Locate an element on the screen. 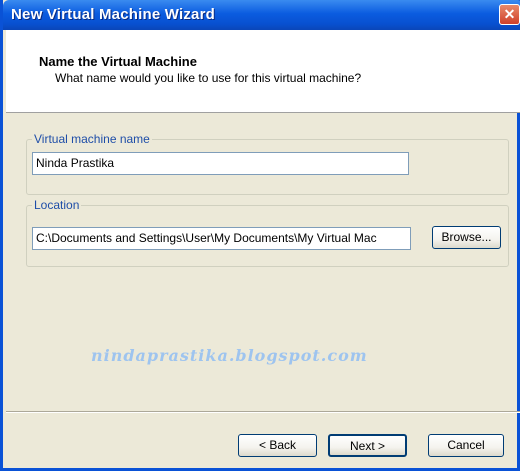 This screenshot has width=520, height=471. window-title: New Virtual Machine Wizard is located at coordinates (113, 14).